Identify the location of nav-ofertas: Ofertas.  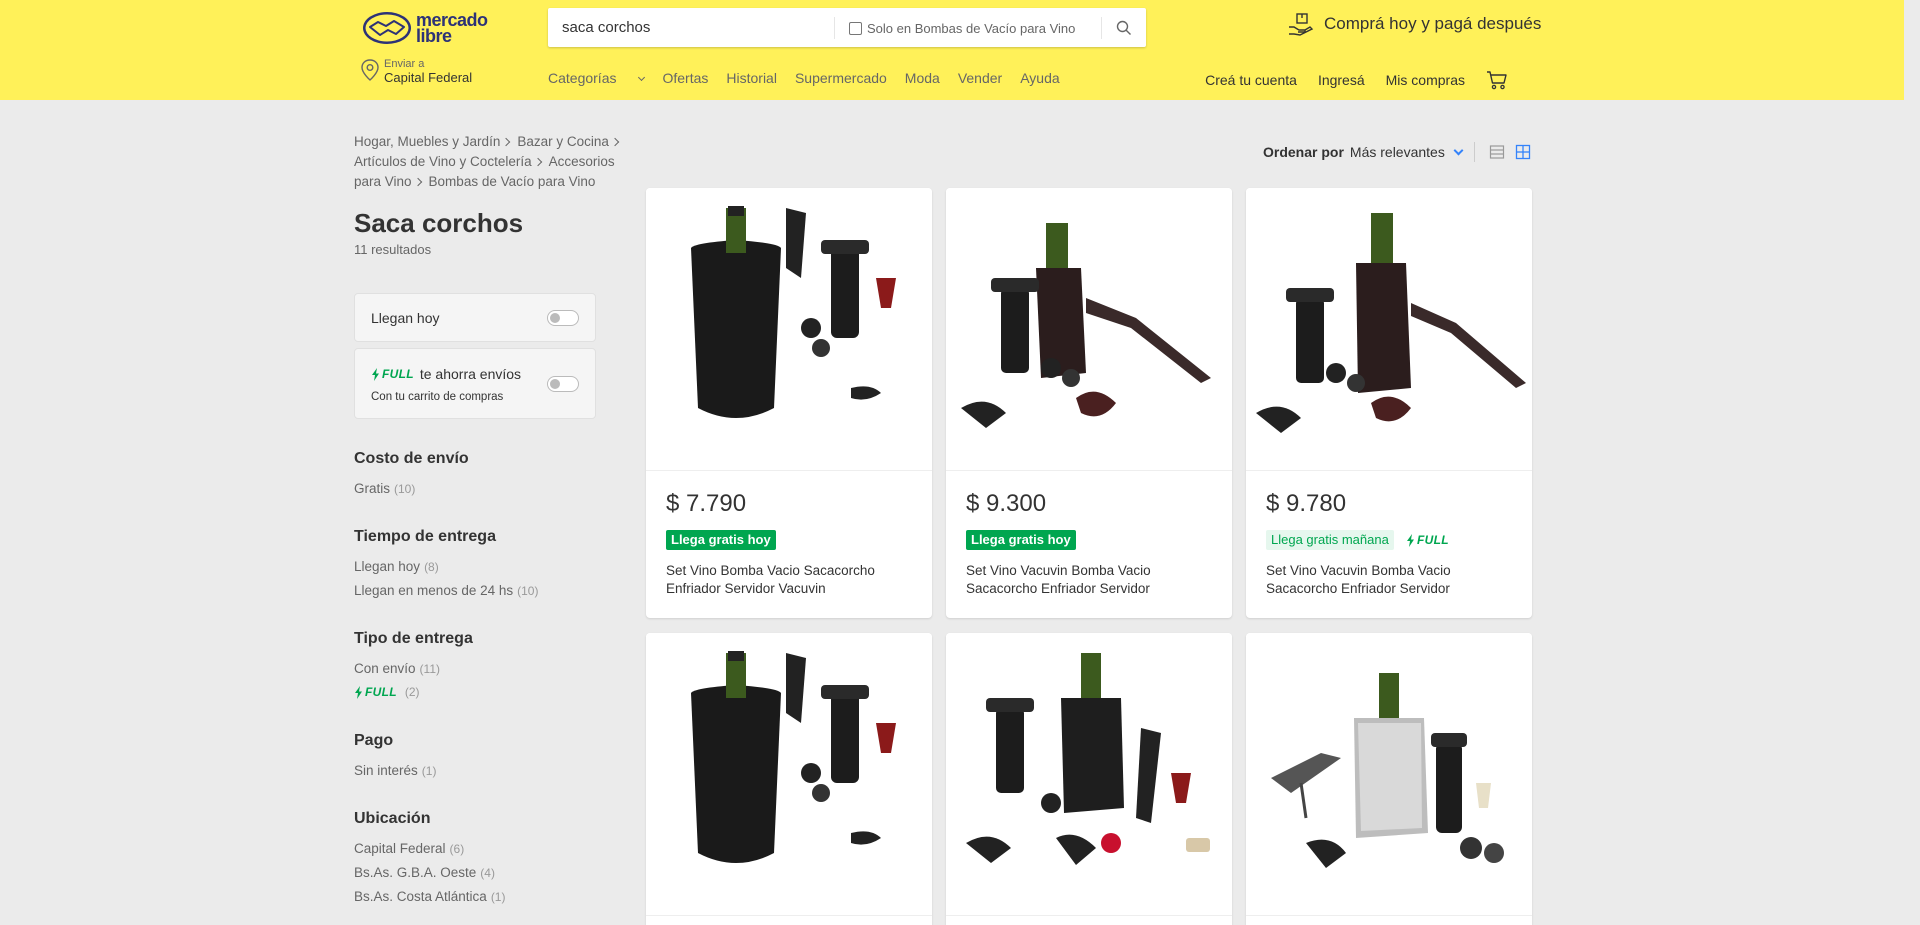
(685, 78).